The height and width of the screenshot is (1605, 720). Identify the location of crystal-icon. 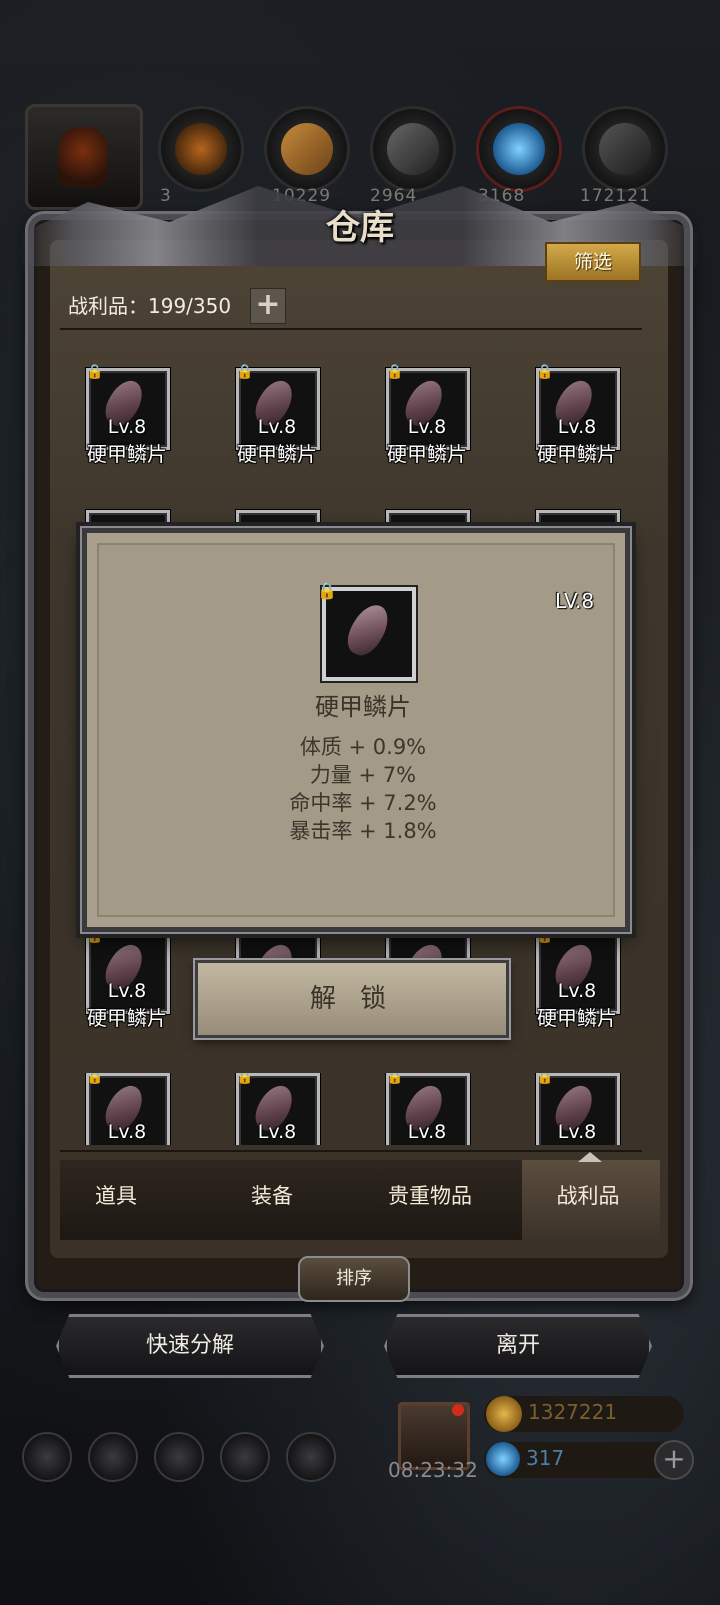
(519, 149).